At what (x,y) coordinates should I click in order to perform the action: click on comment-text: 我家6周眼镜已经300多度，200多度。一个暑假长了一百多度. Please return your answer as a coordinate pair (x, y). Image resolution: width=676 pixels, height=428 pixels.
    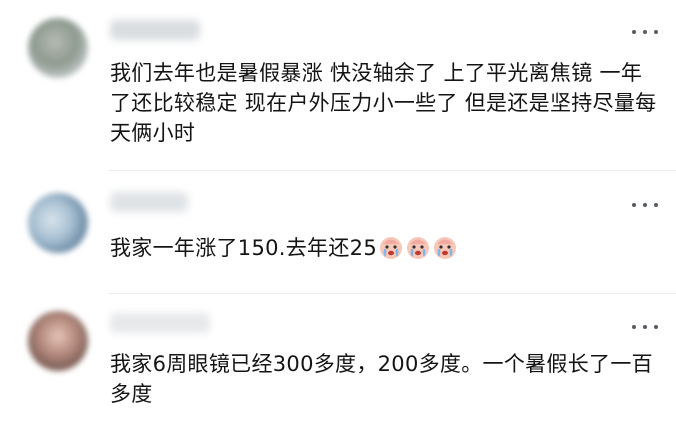
    Looking at the image, I should click on (381, 379).